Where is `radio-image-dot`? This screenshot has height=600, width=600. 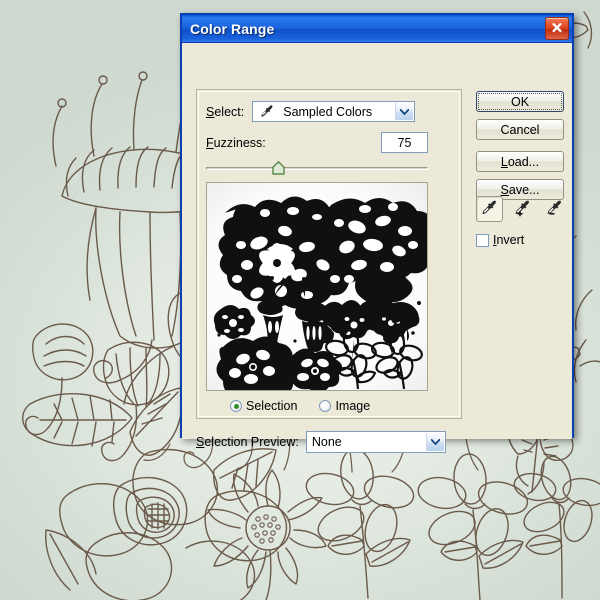
radio-image-dot is located at coordinates (325, 406).